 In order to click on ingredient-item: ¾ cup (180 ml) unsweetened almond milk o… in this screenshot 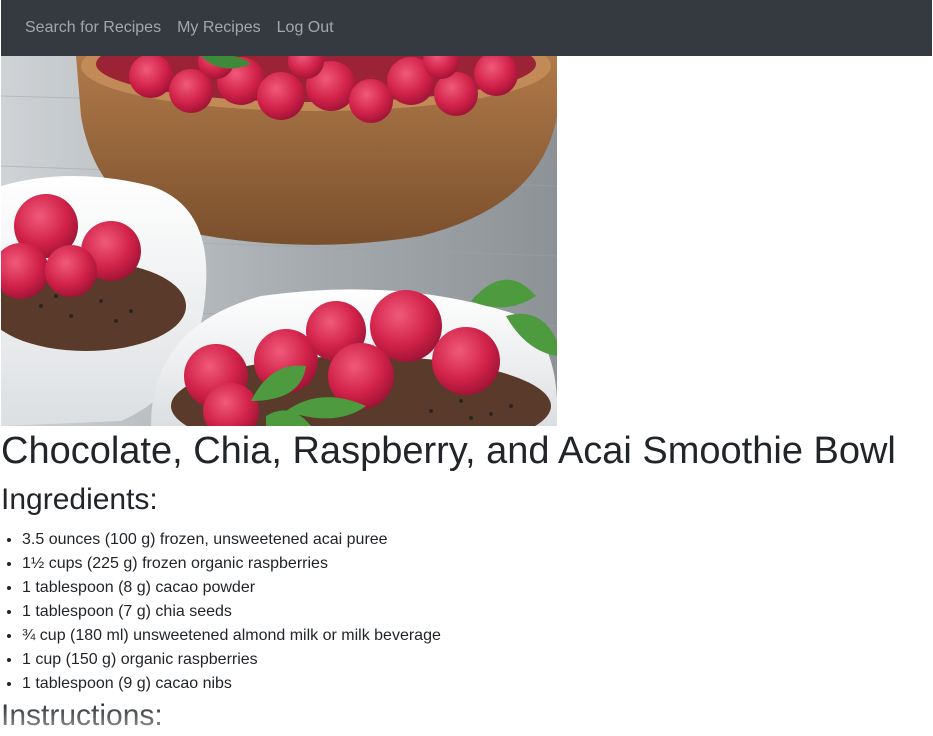, I will do `click(231, 636)`.